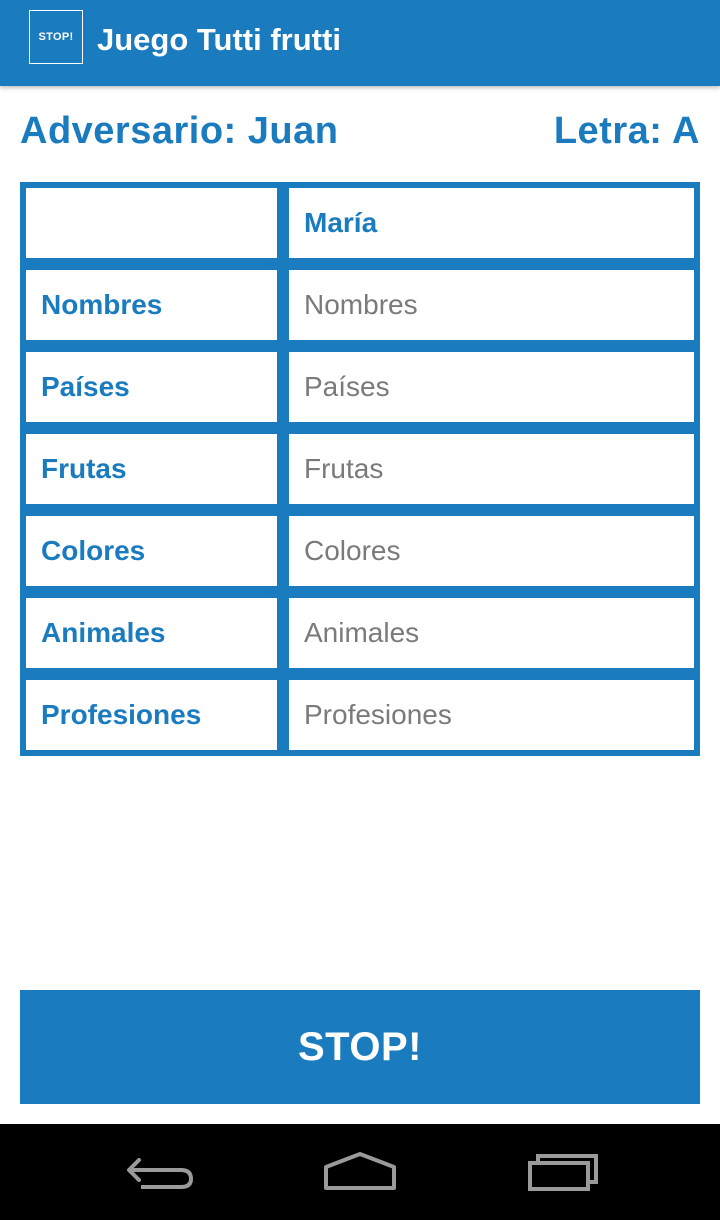  Describe the element at coordinates (563, 1172) in the screenshot. I see `recents-icon` at that location.